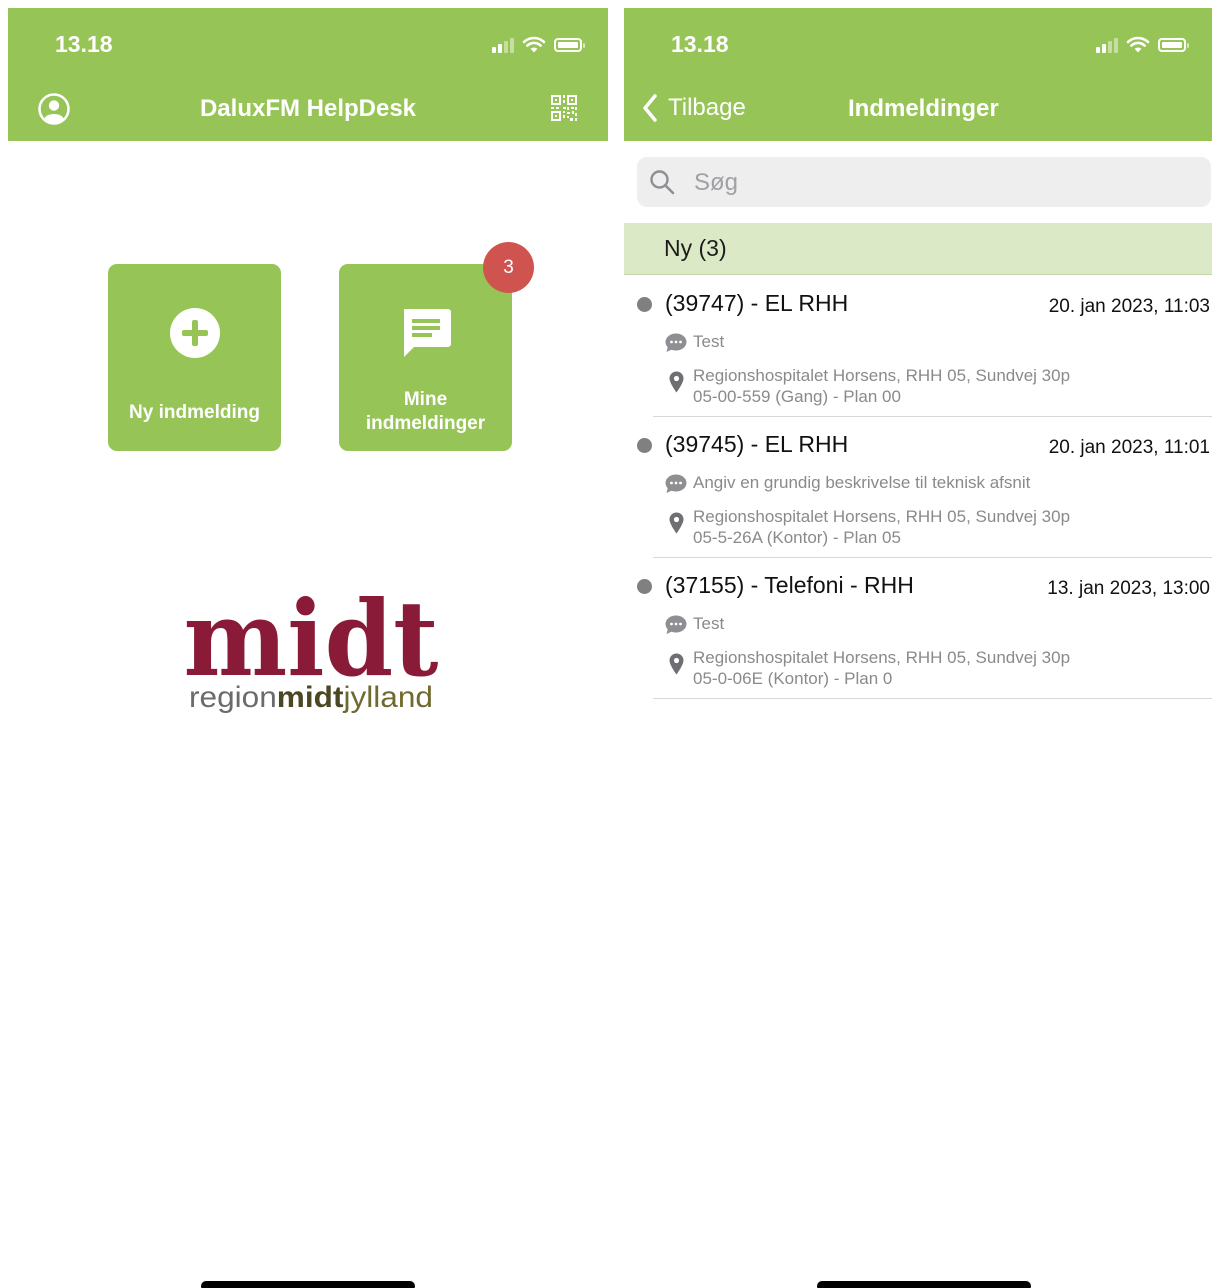  What do you see at coordinates (233, 697) in the screenshot?
I see `logo-sub-pre: region` at bounding box center [233, 697].